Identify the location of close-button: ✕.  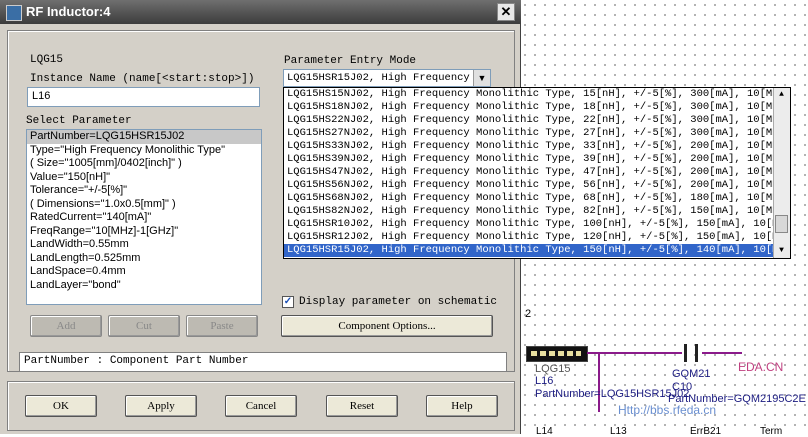
(506, 12).